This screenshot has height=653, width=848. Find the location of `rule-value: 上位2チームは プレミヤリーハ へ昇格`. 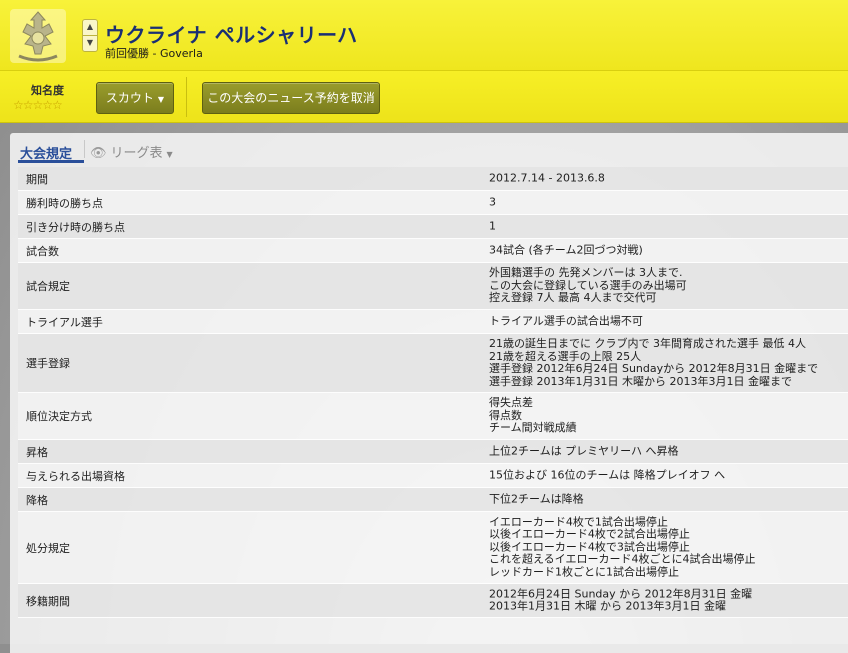

rule-value: 上位2チームは プレミヤリーハ へ昇格 is located at coordinates (583, 451).